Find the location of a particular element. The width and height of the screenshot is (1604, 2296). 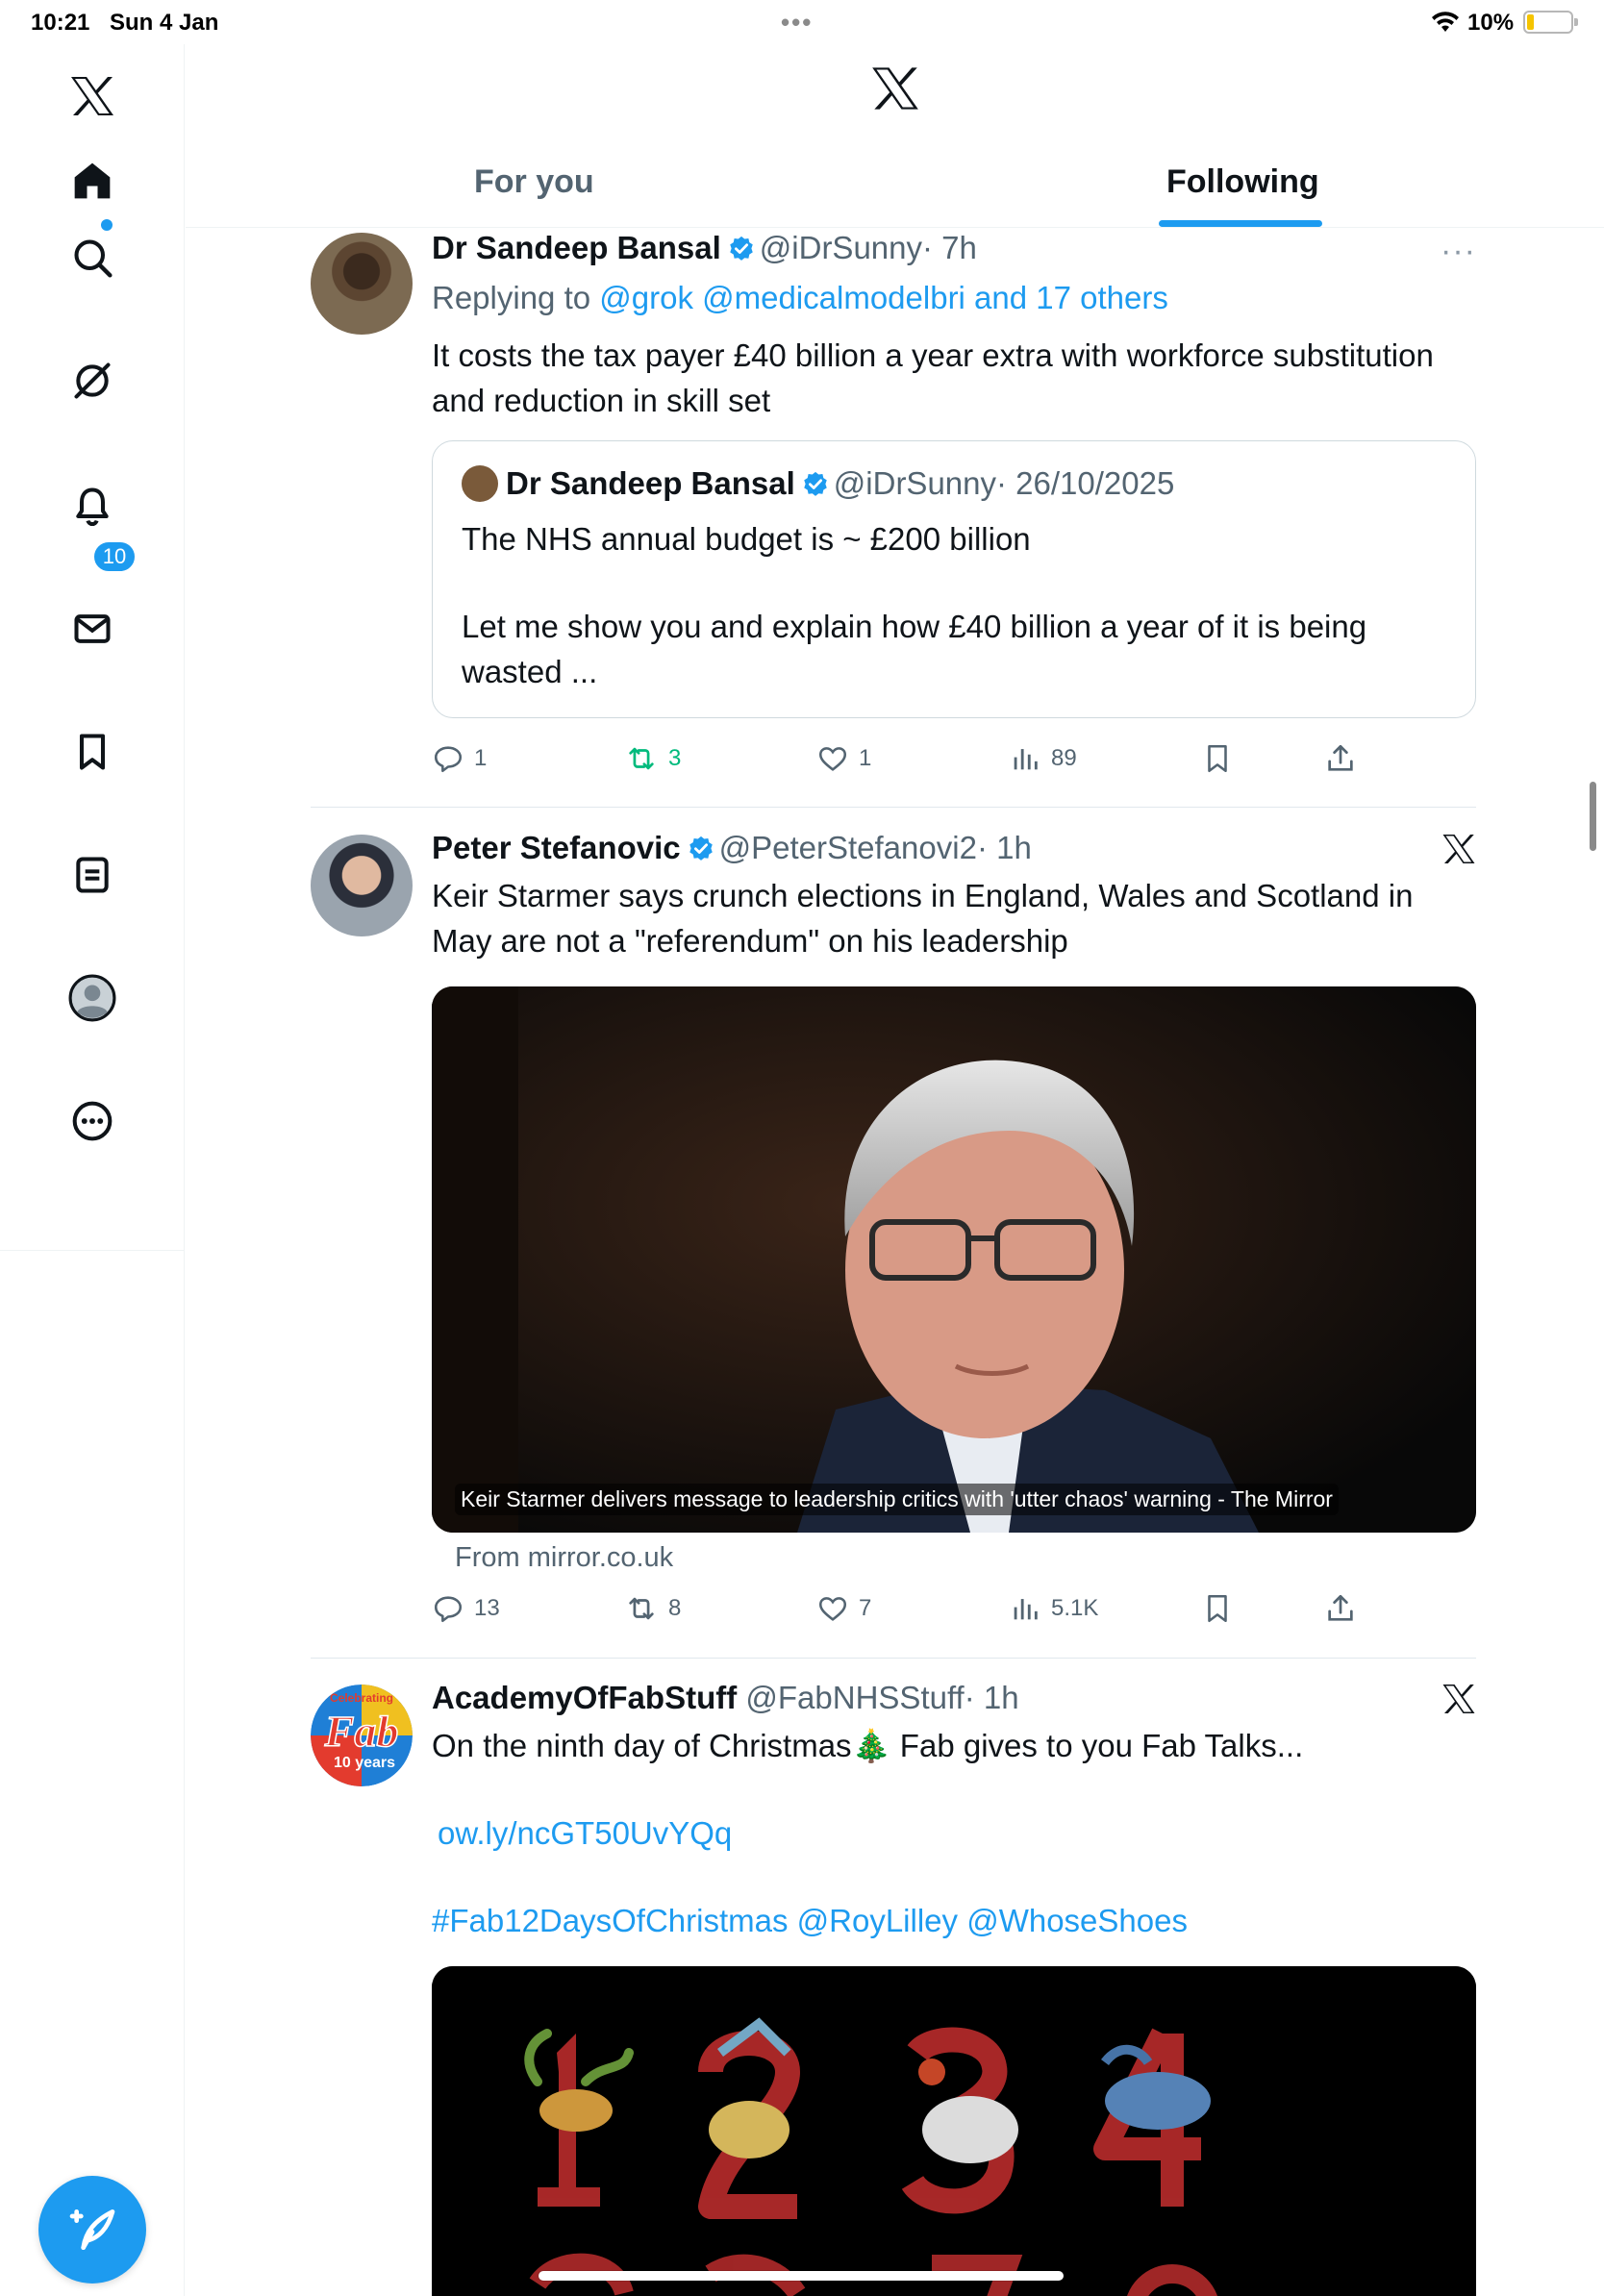

post-actions: 13 8 7 5.1K is located at coordinates (954, 1616).